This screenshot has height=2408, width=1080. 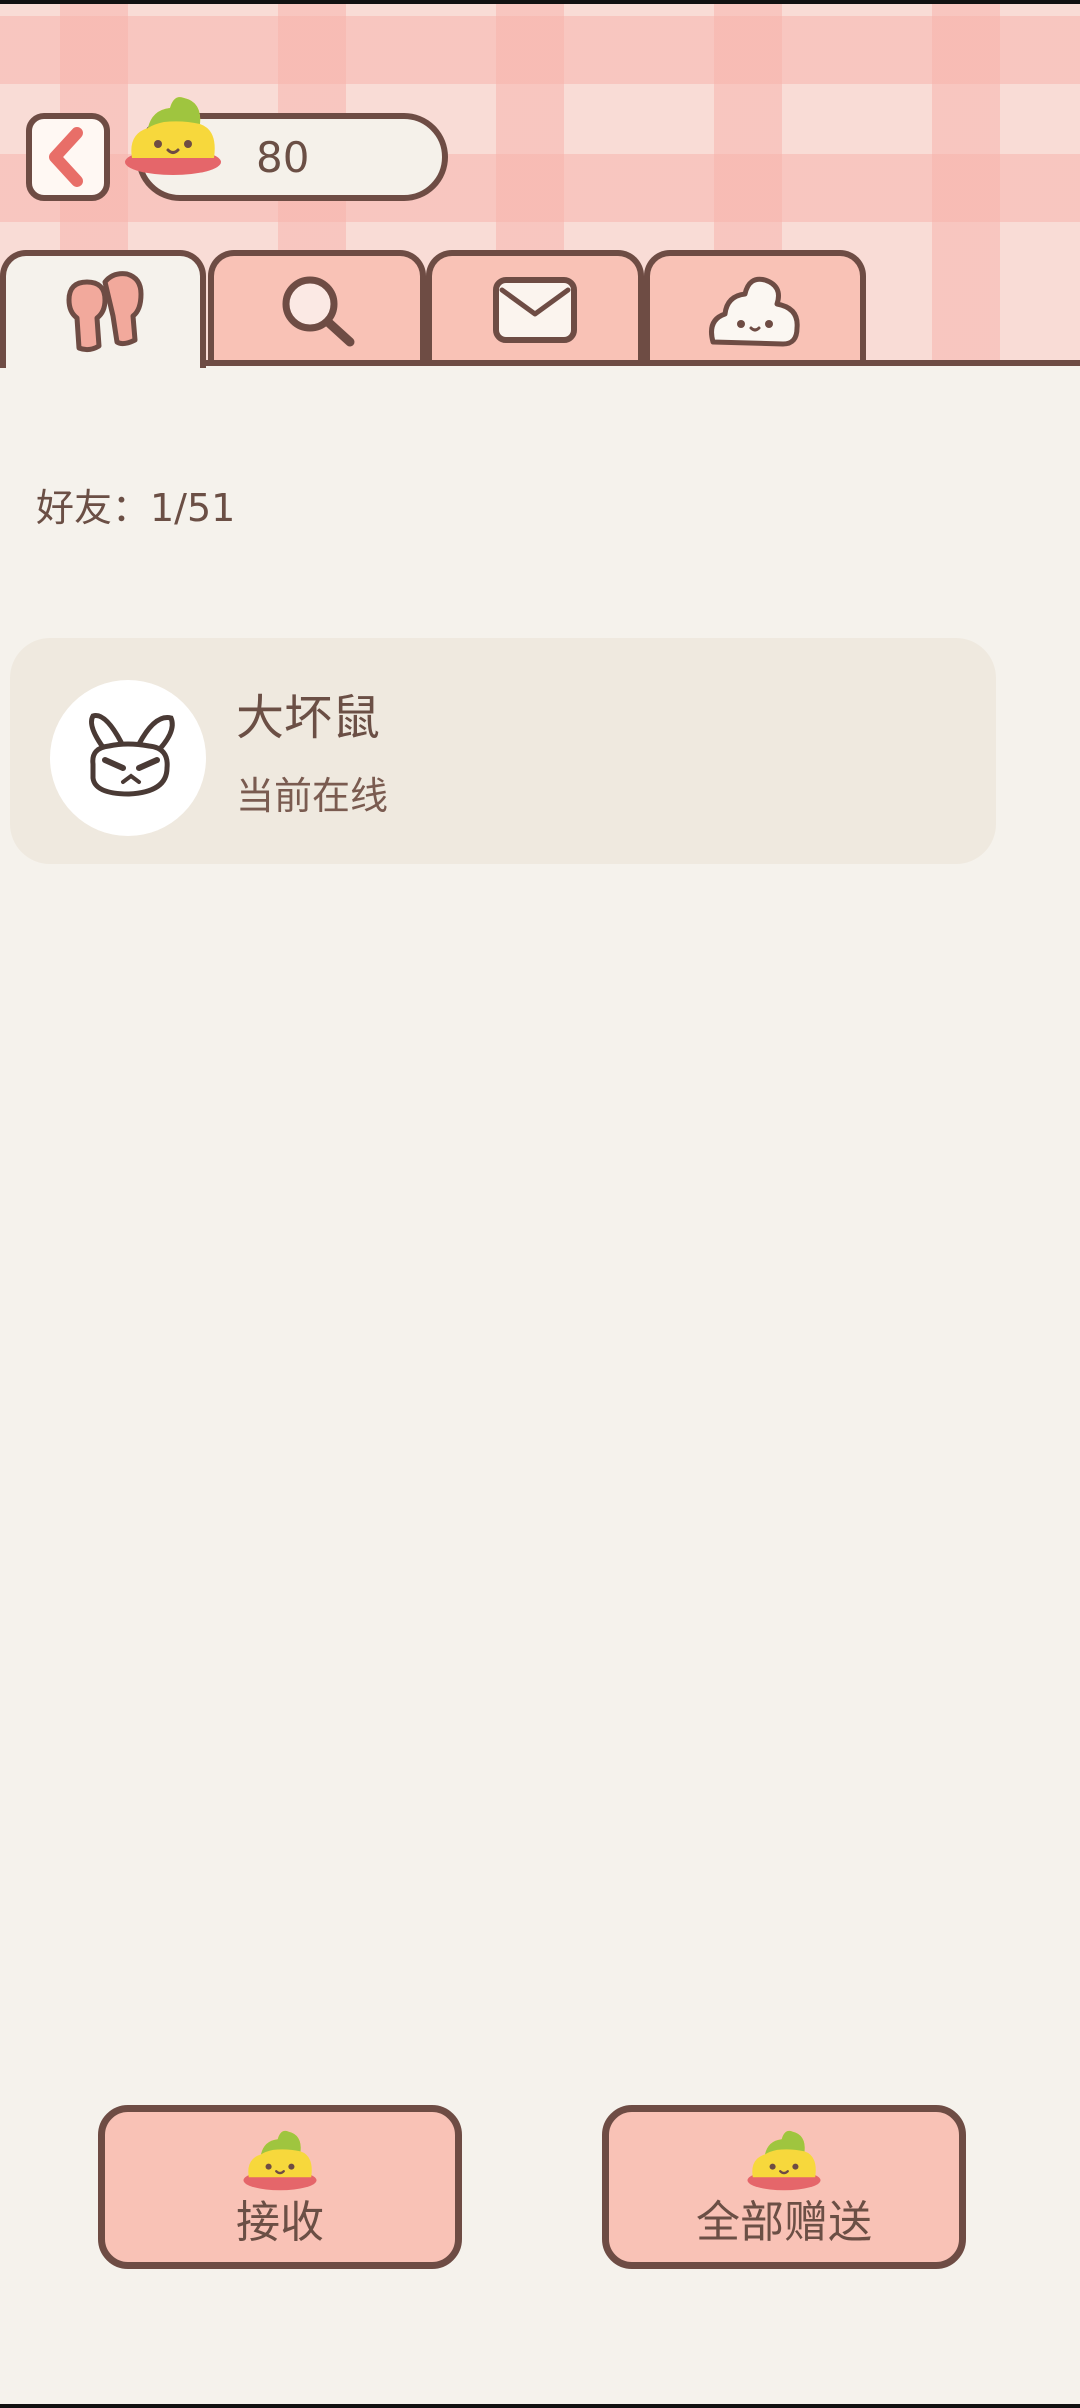 What do you see at coordinates (318, 311) in the screenshot?
I see `search-icon` at bounding box center [318, 311].